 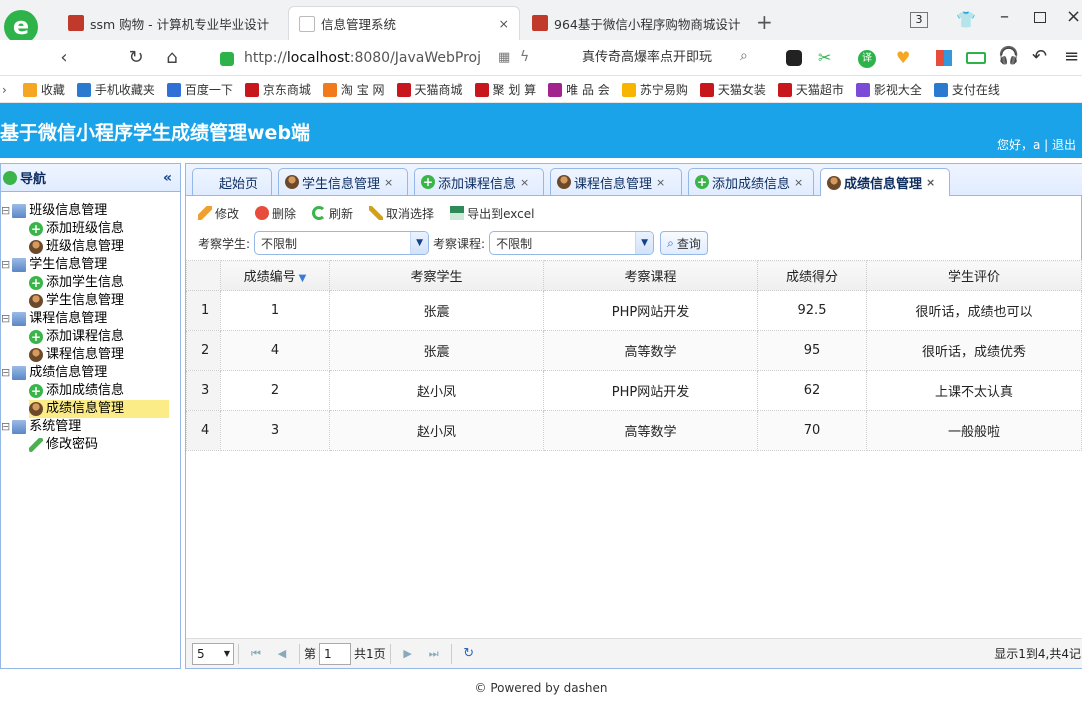 I want to click on page-tab: 起始页, so click(x=232, y=181).